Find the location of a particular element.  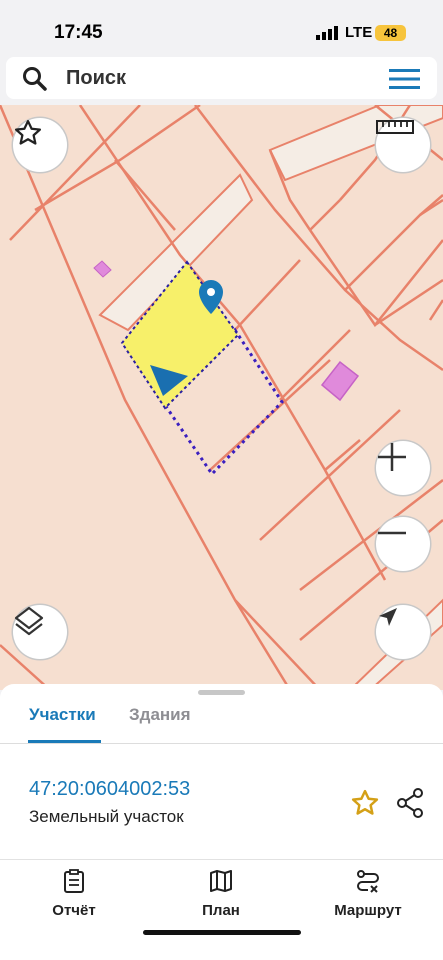

share-icon is located at coordinates (410, 803).